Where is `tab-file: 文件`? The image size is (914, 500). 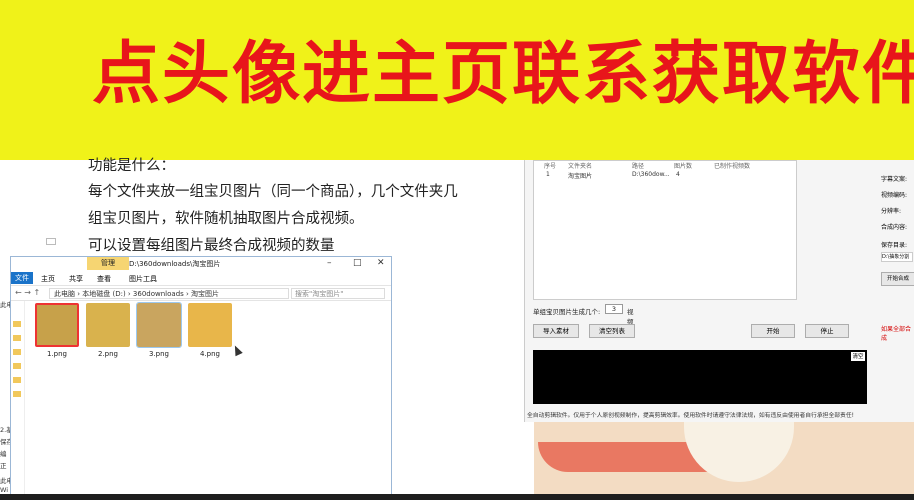 tab-file: 文件 is located at coordinates (22, 278).